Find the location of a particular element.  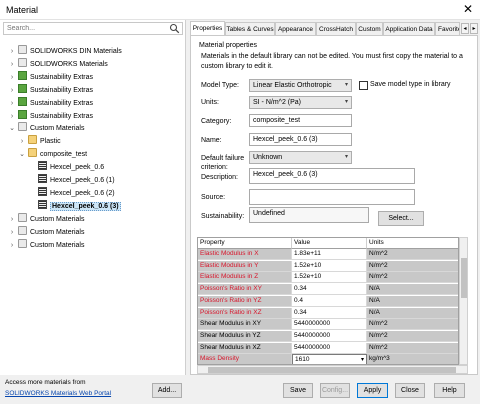

table-row: Elastic Modulus in Z 1.52e+10 N/m^2 is located at coordinates (328, 277).